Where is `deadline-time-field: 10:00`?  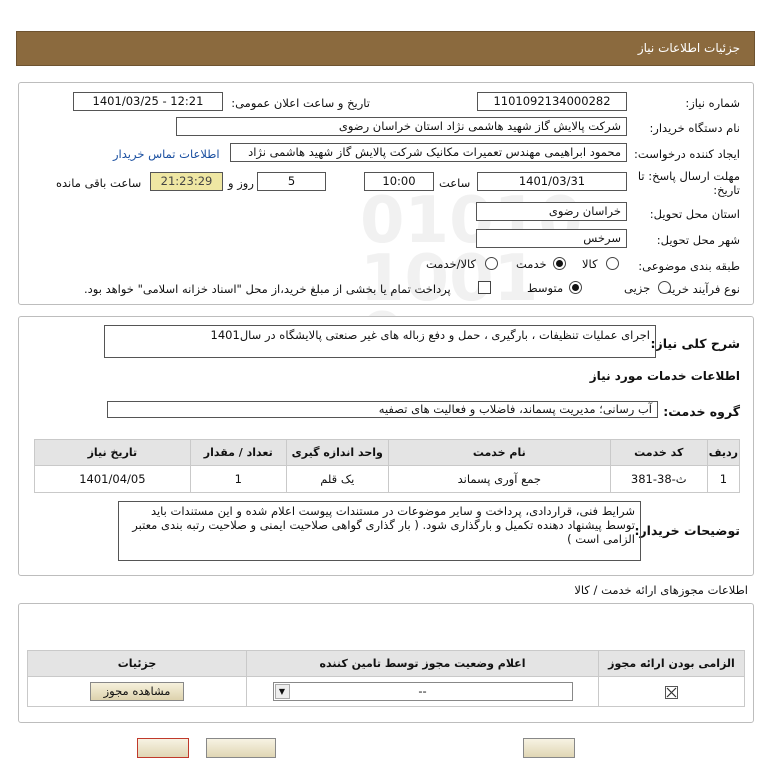 deadline-time-field: 10:00 is located at coordinates (399, 181).